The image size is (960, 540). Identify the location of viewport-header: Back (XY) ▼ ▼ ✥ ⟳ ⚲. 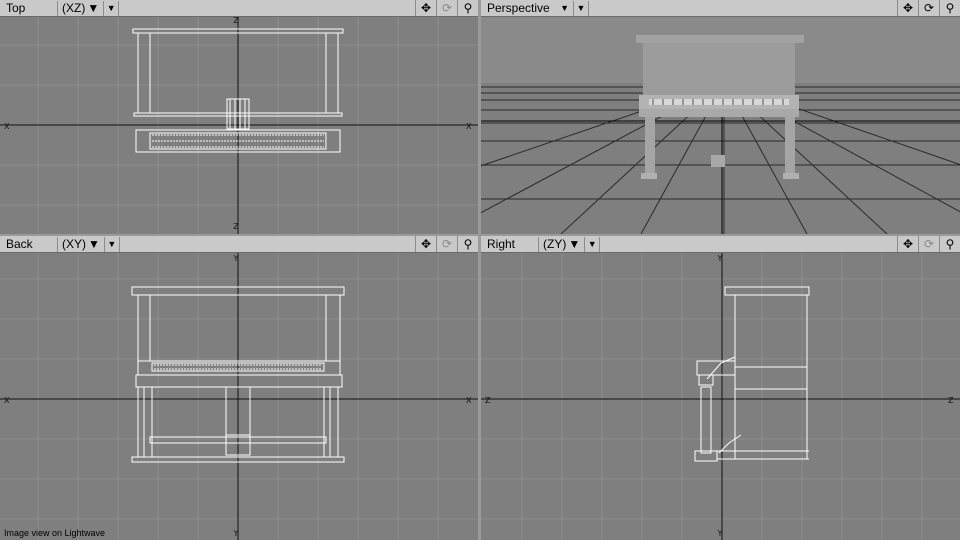
(239, 244).